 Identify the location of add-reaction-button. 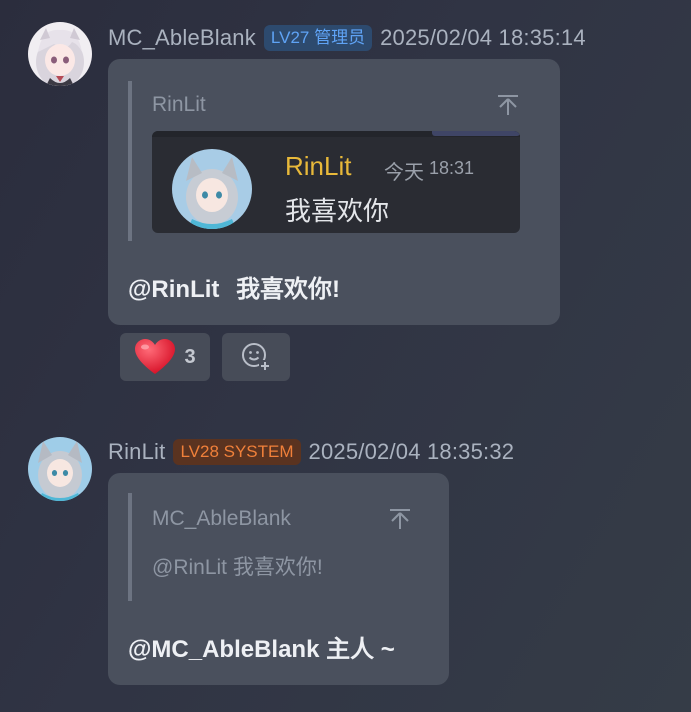
(256, 357).